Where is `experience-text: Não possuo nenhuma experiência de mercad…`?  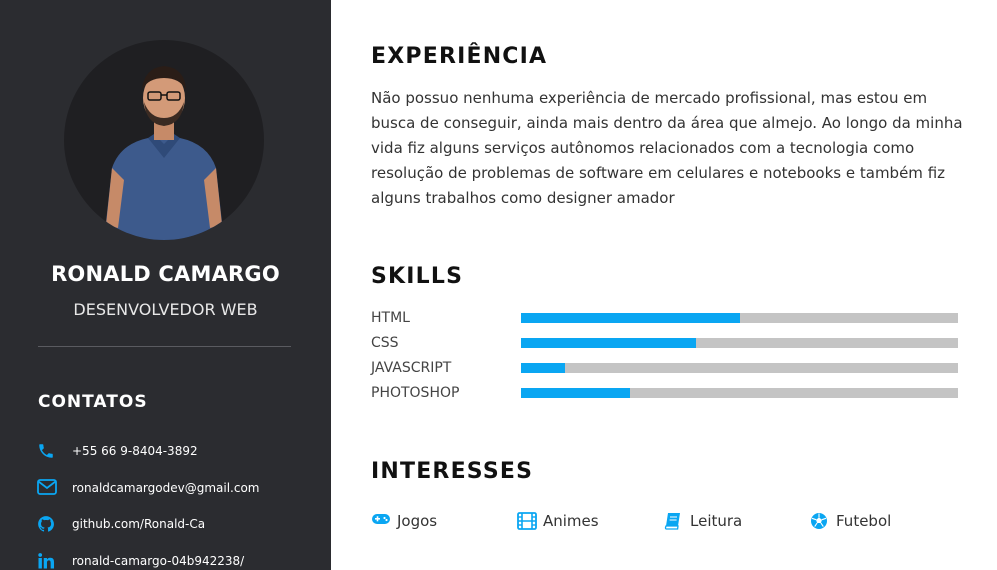
experience-text: Não possuo nenhuma experiência de mercad… is located at coordinates (667, 148).